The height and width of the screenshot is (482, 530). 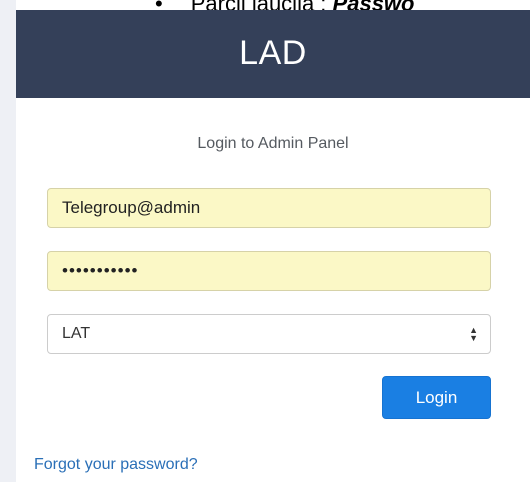 What do you see at coordinates (269, 208) in the screenshot?
I see `username-input: Telegroup@admin` at bounding box center [269, 208].